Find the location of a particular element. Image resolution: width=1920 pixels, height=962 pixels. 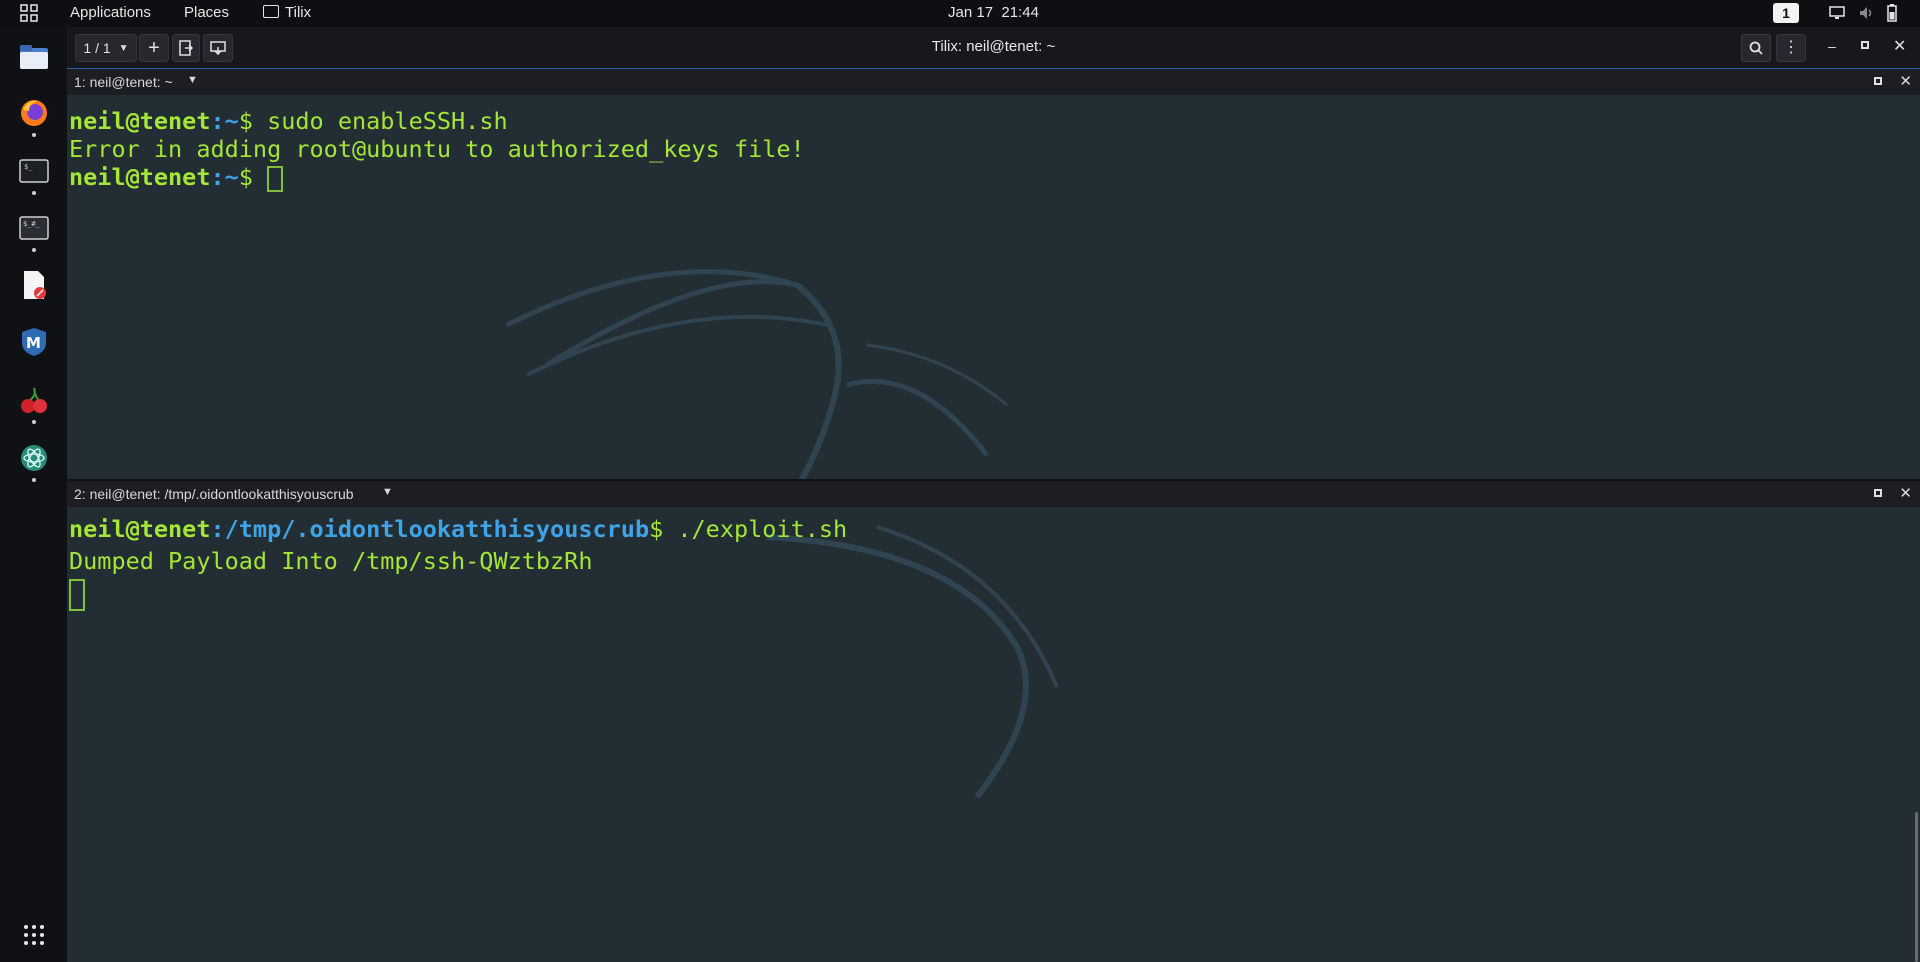

minimize-button: – is located at coordinates (1832, 46).